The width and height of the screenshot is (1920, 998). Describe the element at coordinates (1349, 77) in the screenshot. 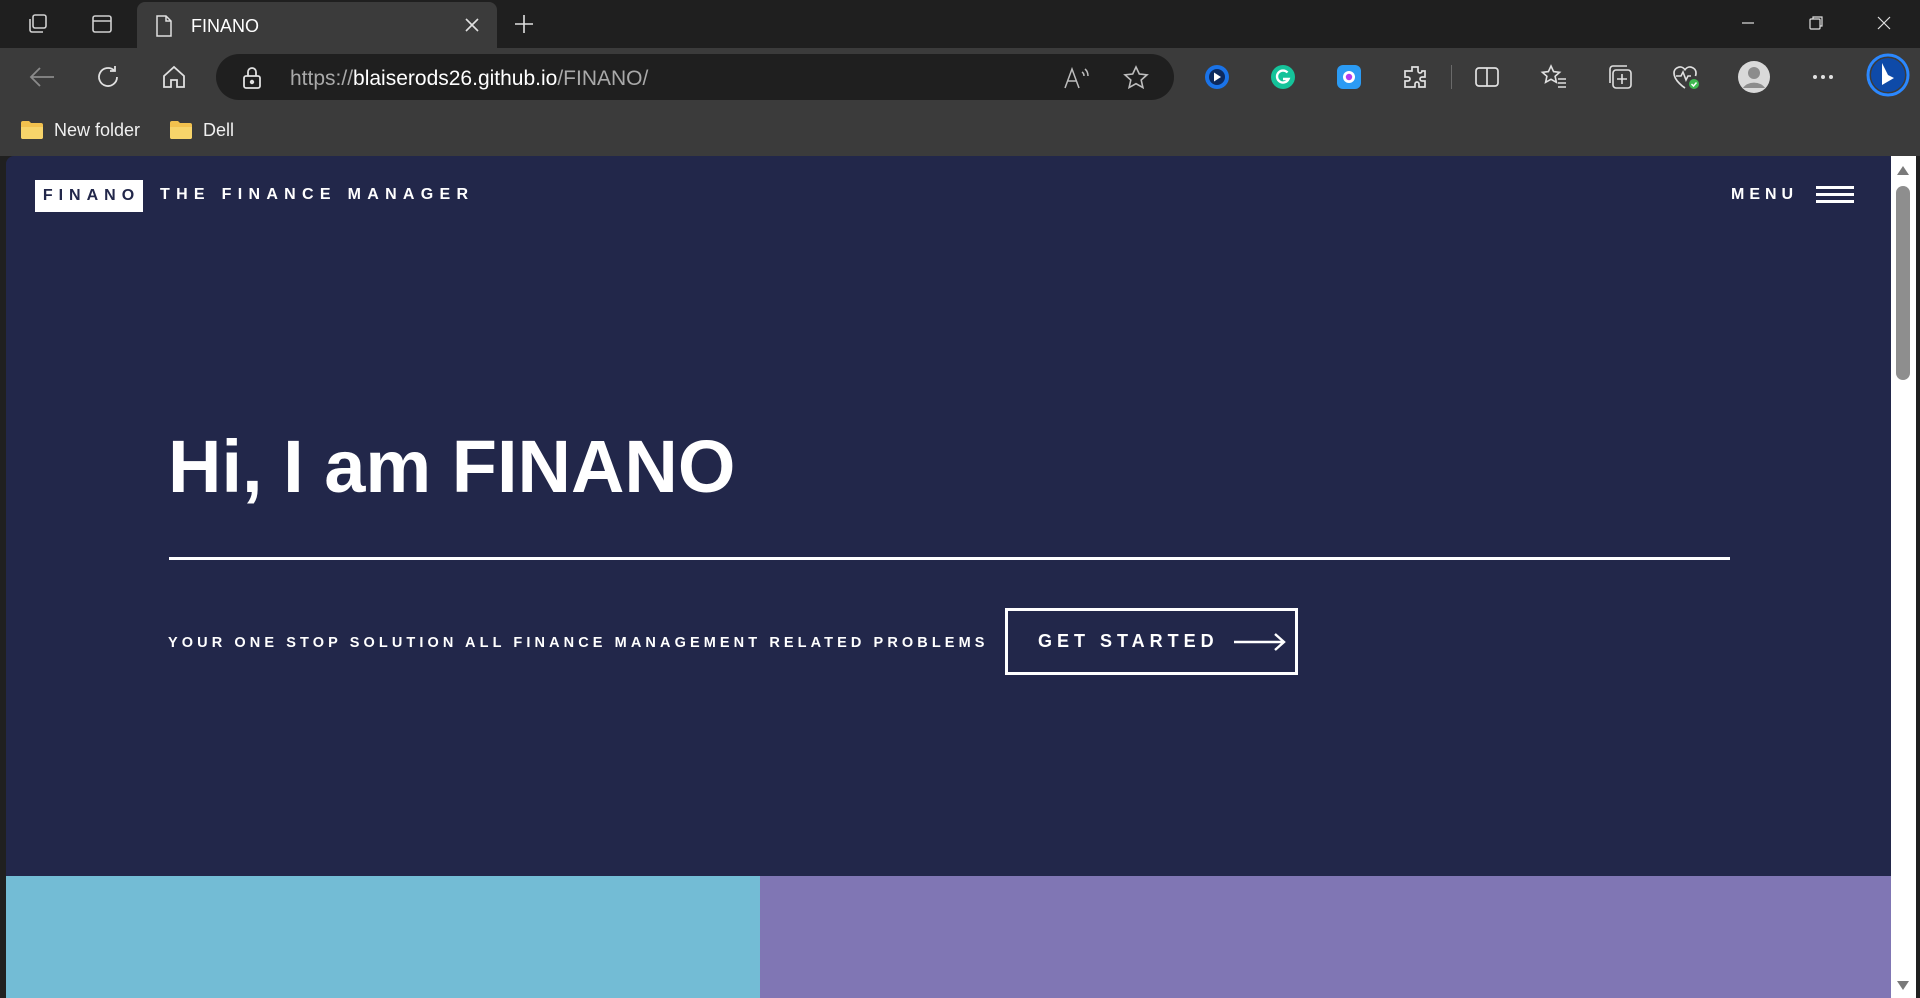

I see `screen-capture-extension-icon` at that location.